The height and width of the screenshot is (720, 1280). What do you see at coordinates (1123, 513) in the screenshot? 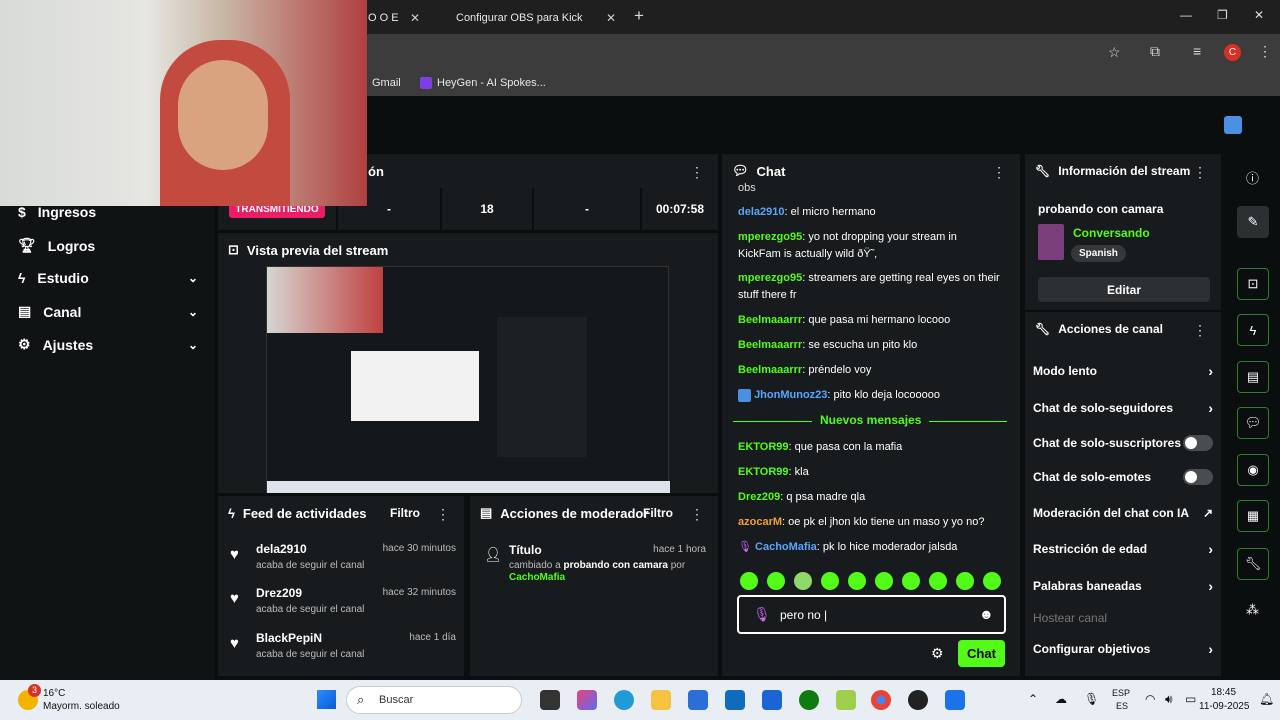
I see `action-ai-moderation: Moderación del chat con IA ↗` at bounding box center [1123, 513].